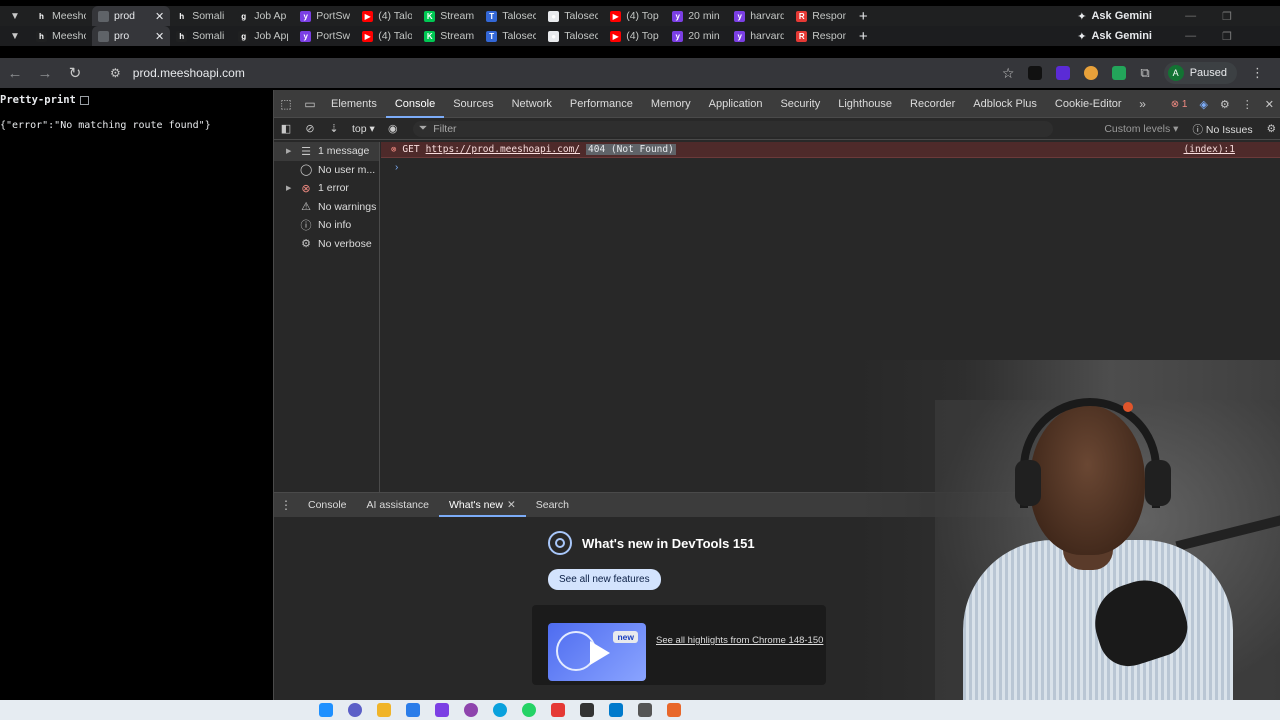  What do you see at coordinates (503, 149) in the screenshot?
I see `request-url-link: https://prod.meeshoapi.com/` at bounding box center [503, 149].